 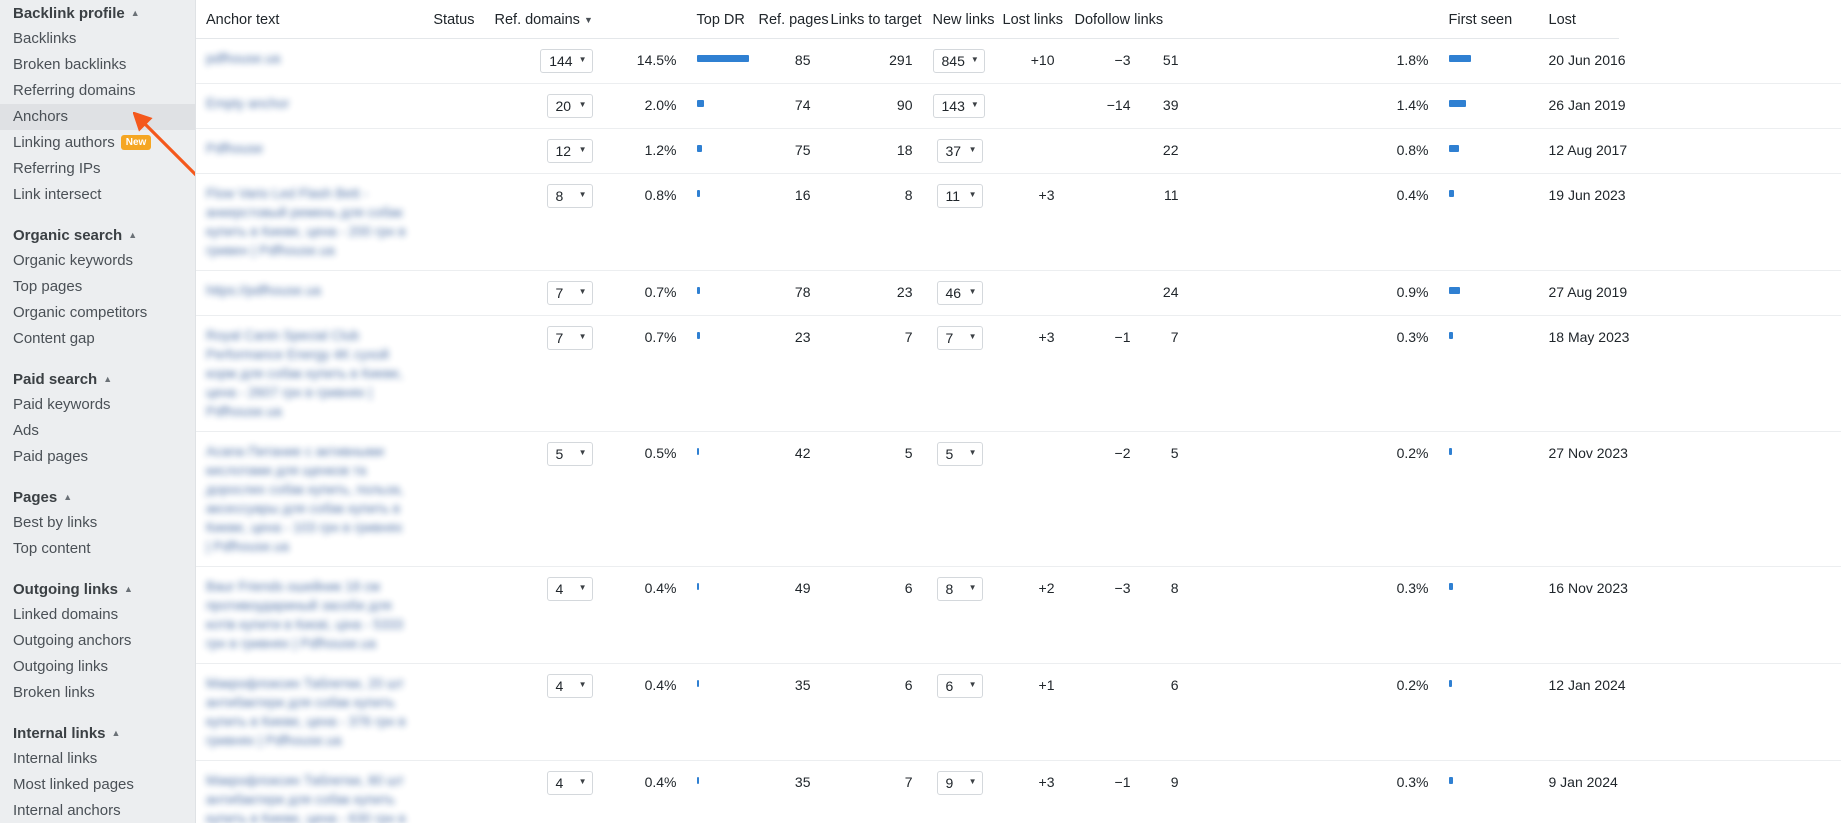 I want to click on sidebar-group-header: Backlink profile ▲, so click(x=97, y=14).